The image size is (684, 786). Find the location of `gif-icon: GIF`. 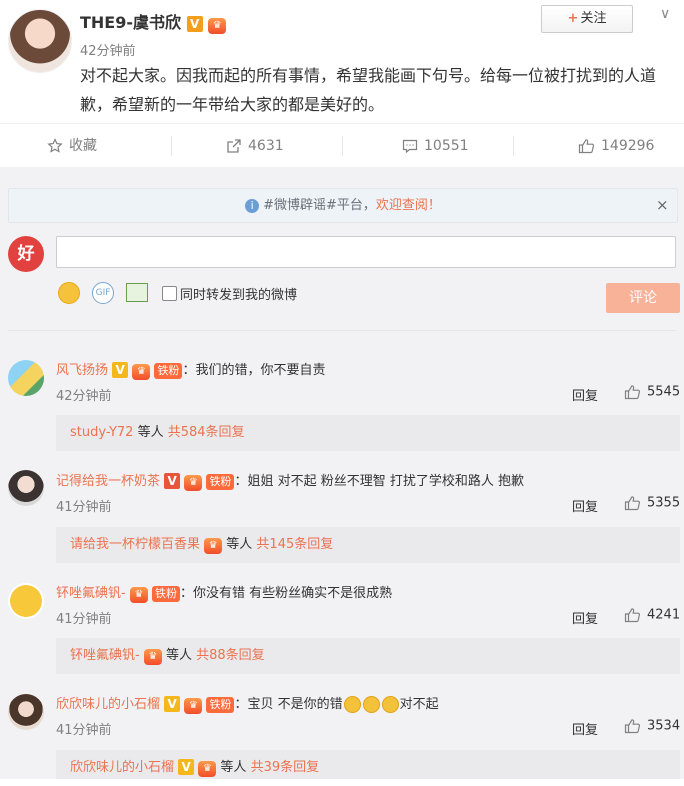

gif-icon: GIF is located at coordinates (103, 293).